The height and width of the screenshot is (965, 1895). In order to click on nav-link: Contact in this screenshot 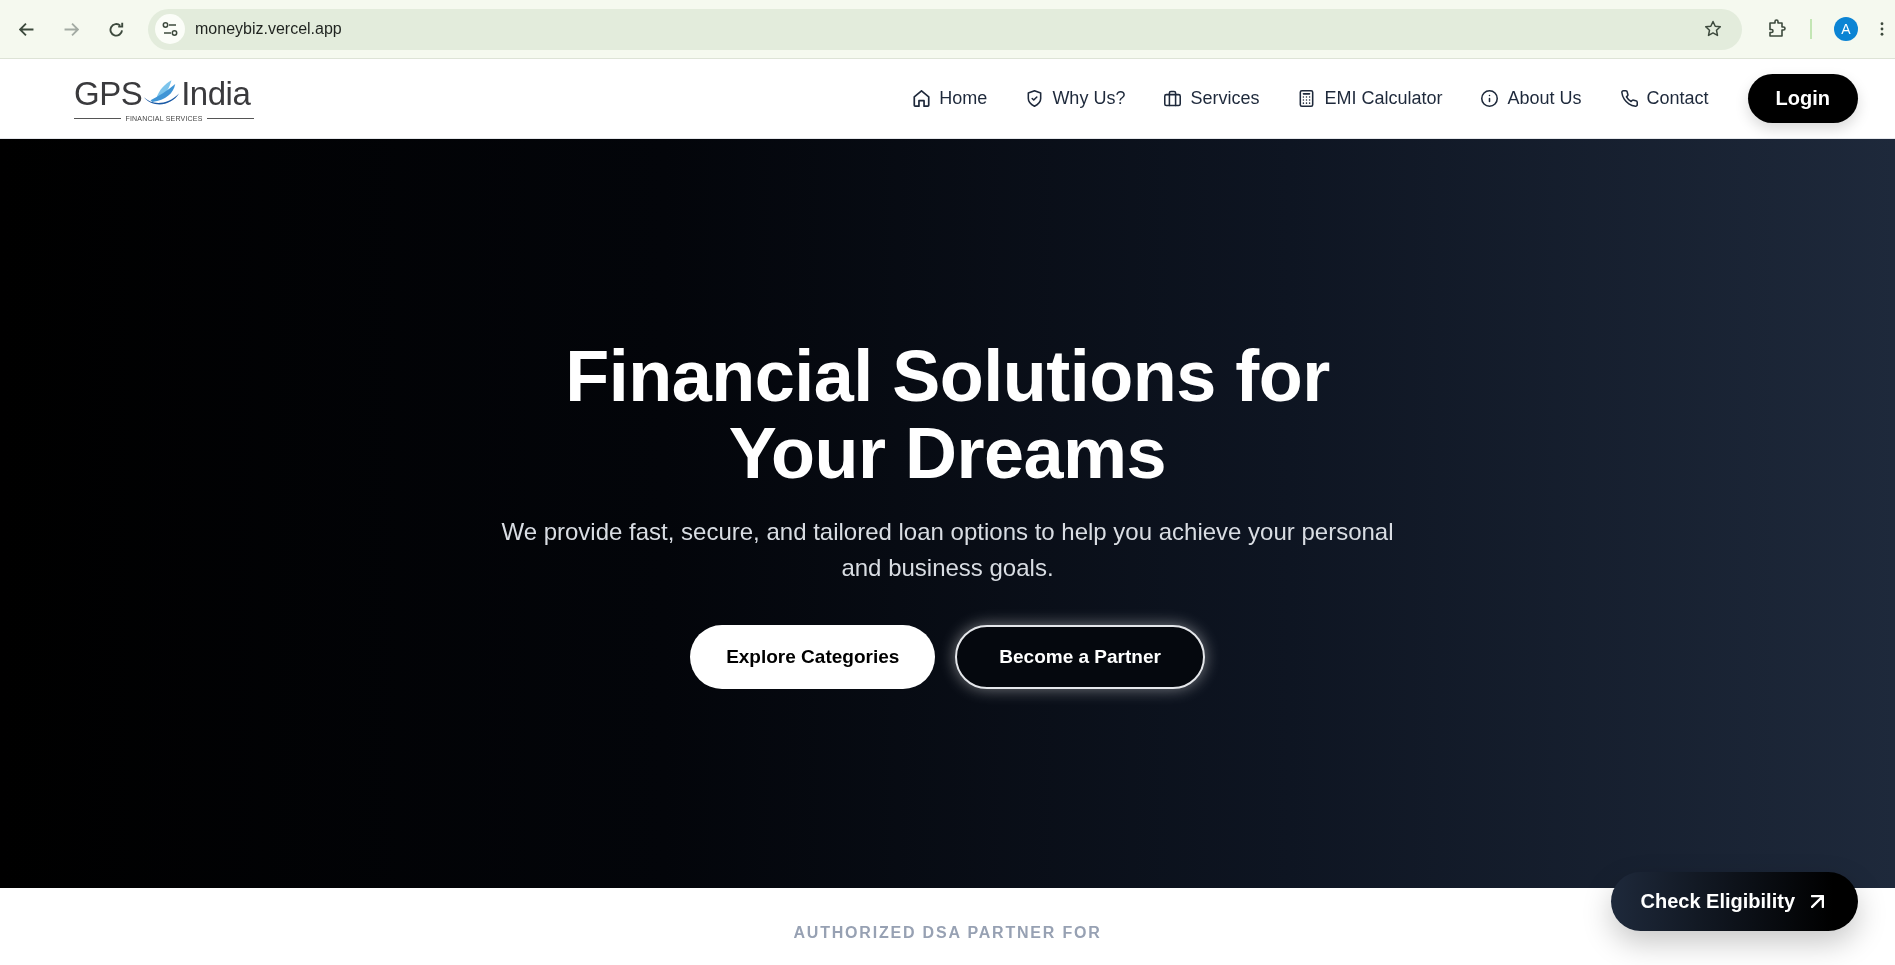, I will do `click(1664, 98)`.